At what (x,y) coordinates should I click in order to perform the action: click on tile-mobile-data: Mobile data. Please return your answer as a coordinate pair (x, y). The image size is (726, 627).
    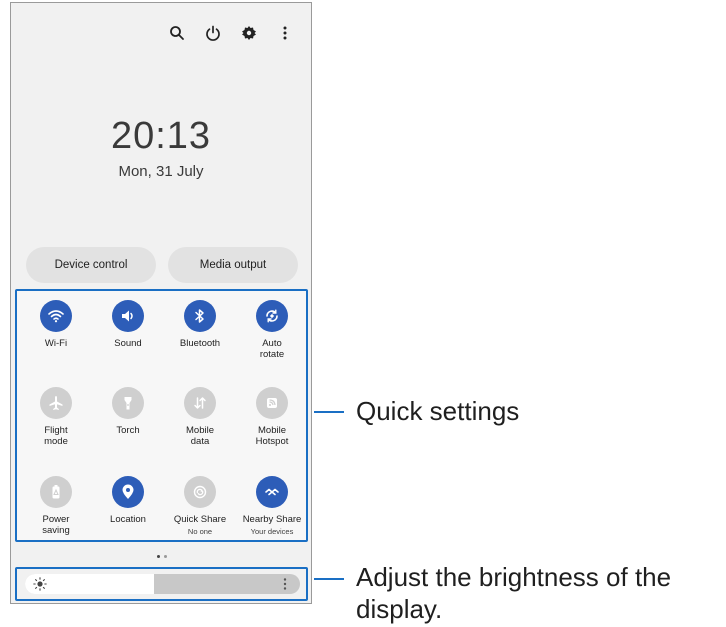
    Looking at the image, I should click on (200, 417).